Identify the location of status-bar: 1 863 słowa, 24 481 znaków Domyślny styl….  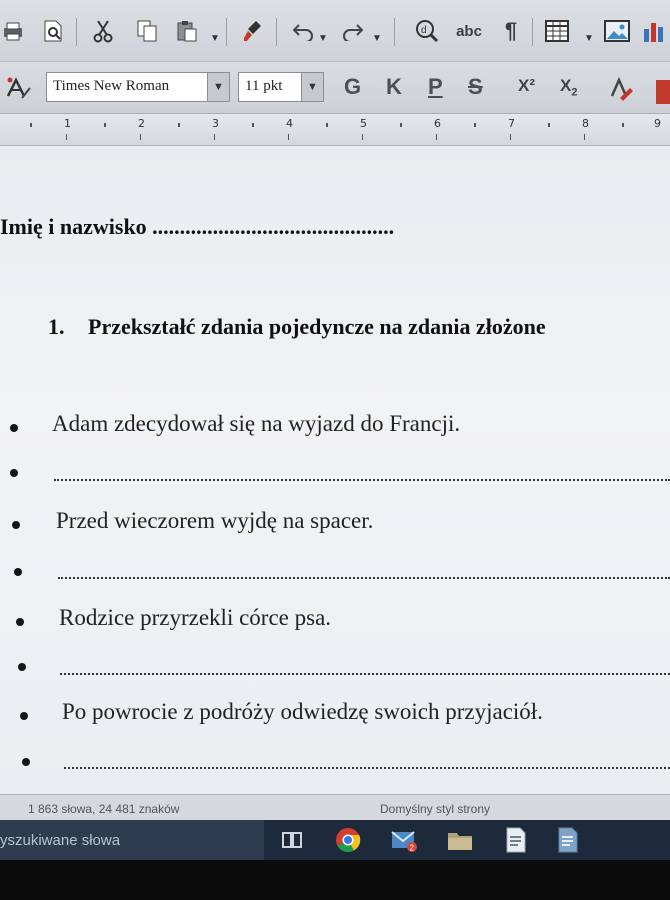
(335, 807).